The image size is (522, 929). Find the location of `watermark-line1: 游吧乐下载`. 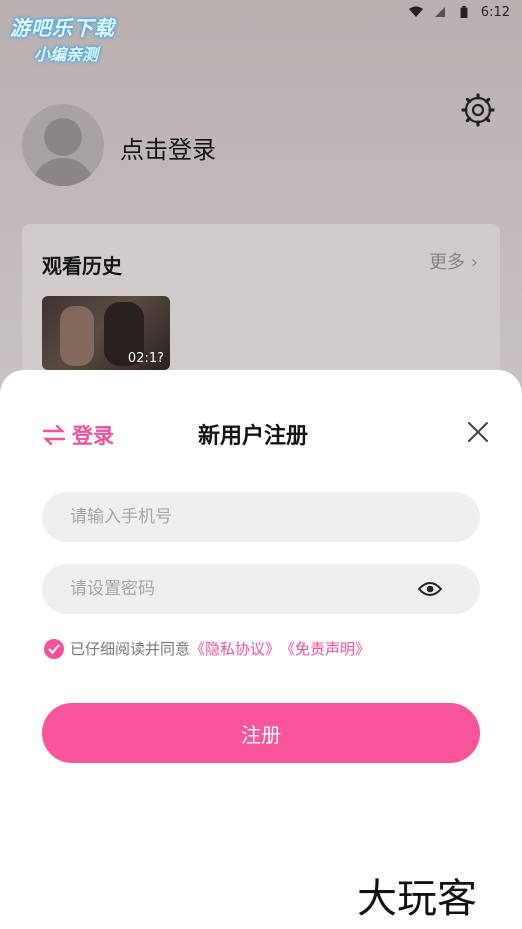

watermark-line1: 游吧乐下载 is located at coordinates (62, 28).